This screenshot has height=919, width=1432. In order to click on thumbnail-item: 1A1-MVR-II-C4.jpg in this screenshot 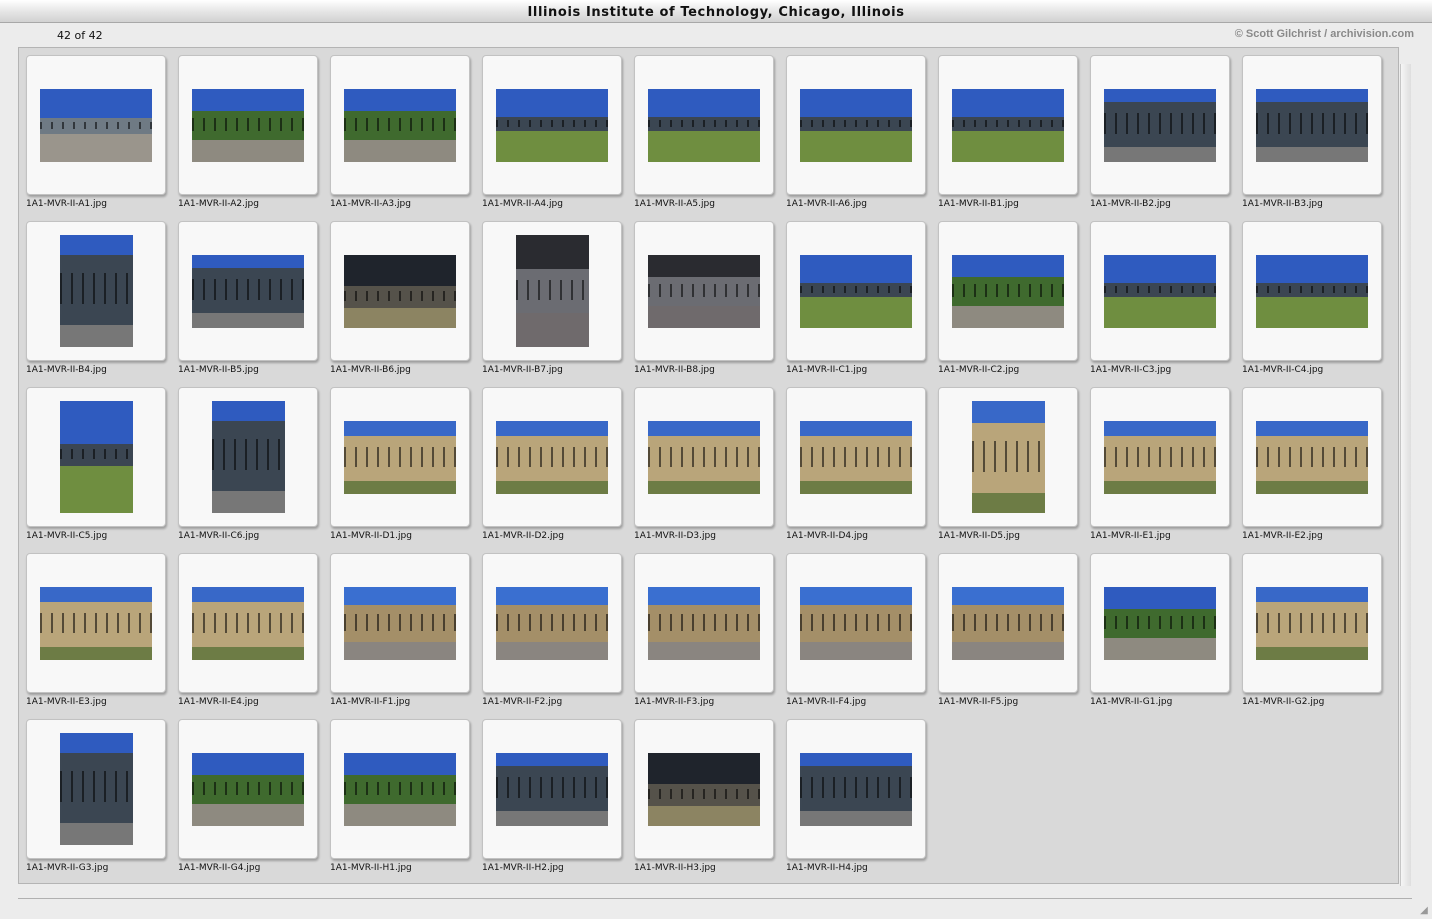, I will do `click(1312, 301)`.